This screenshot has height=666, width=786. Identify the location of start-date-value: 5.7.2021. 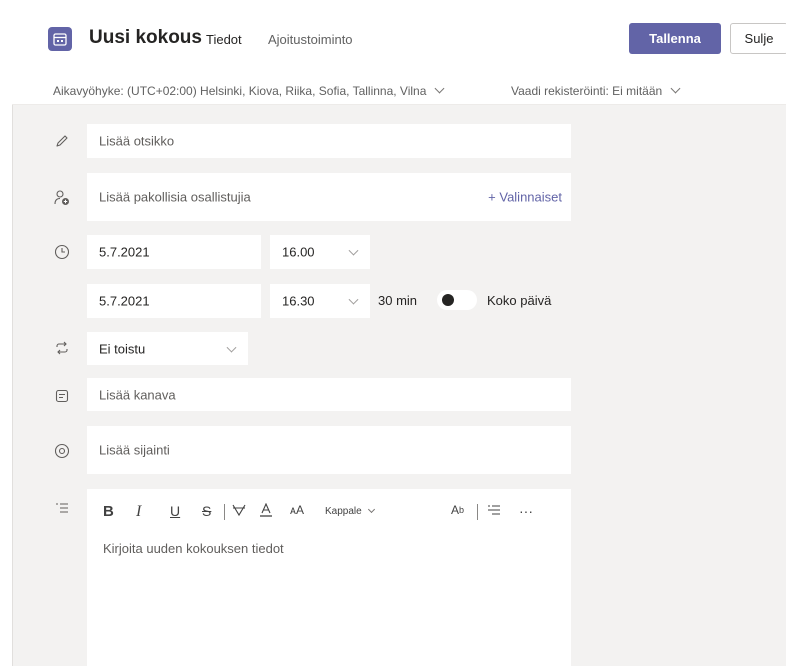
(124, 252).